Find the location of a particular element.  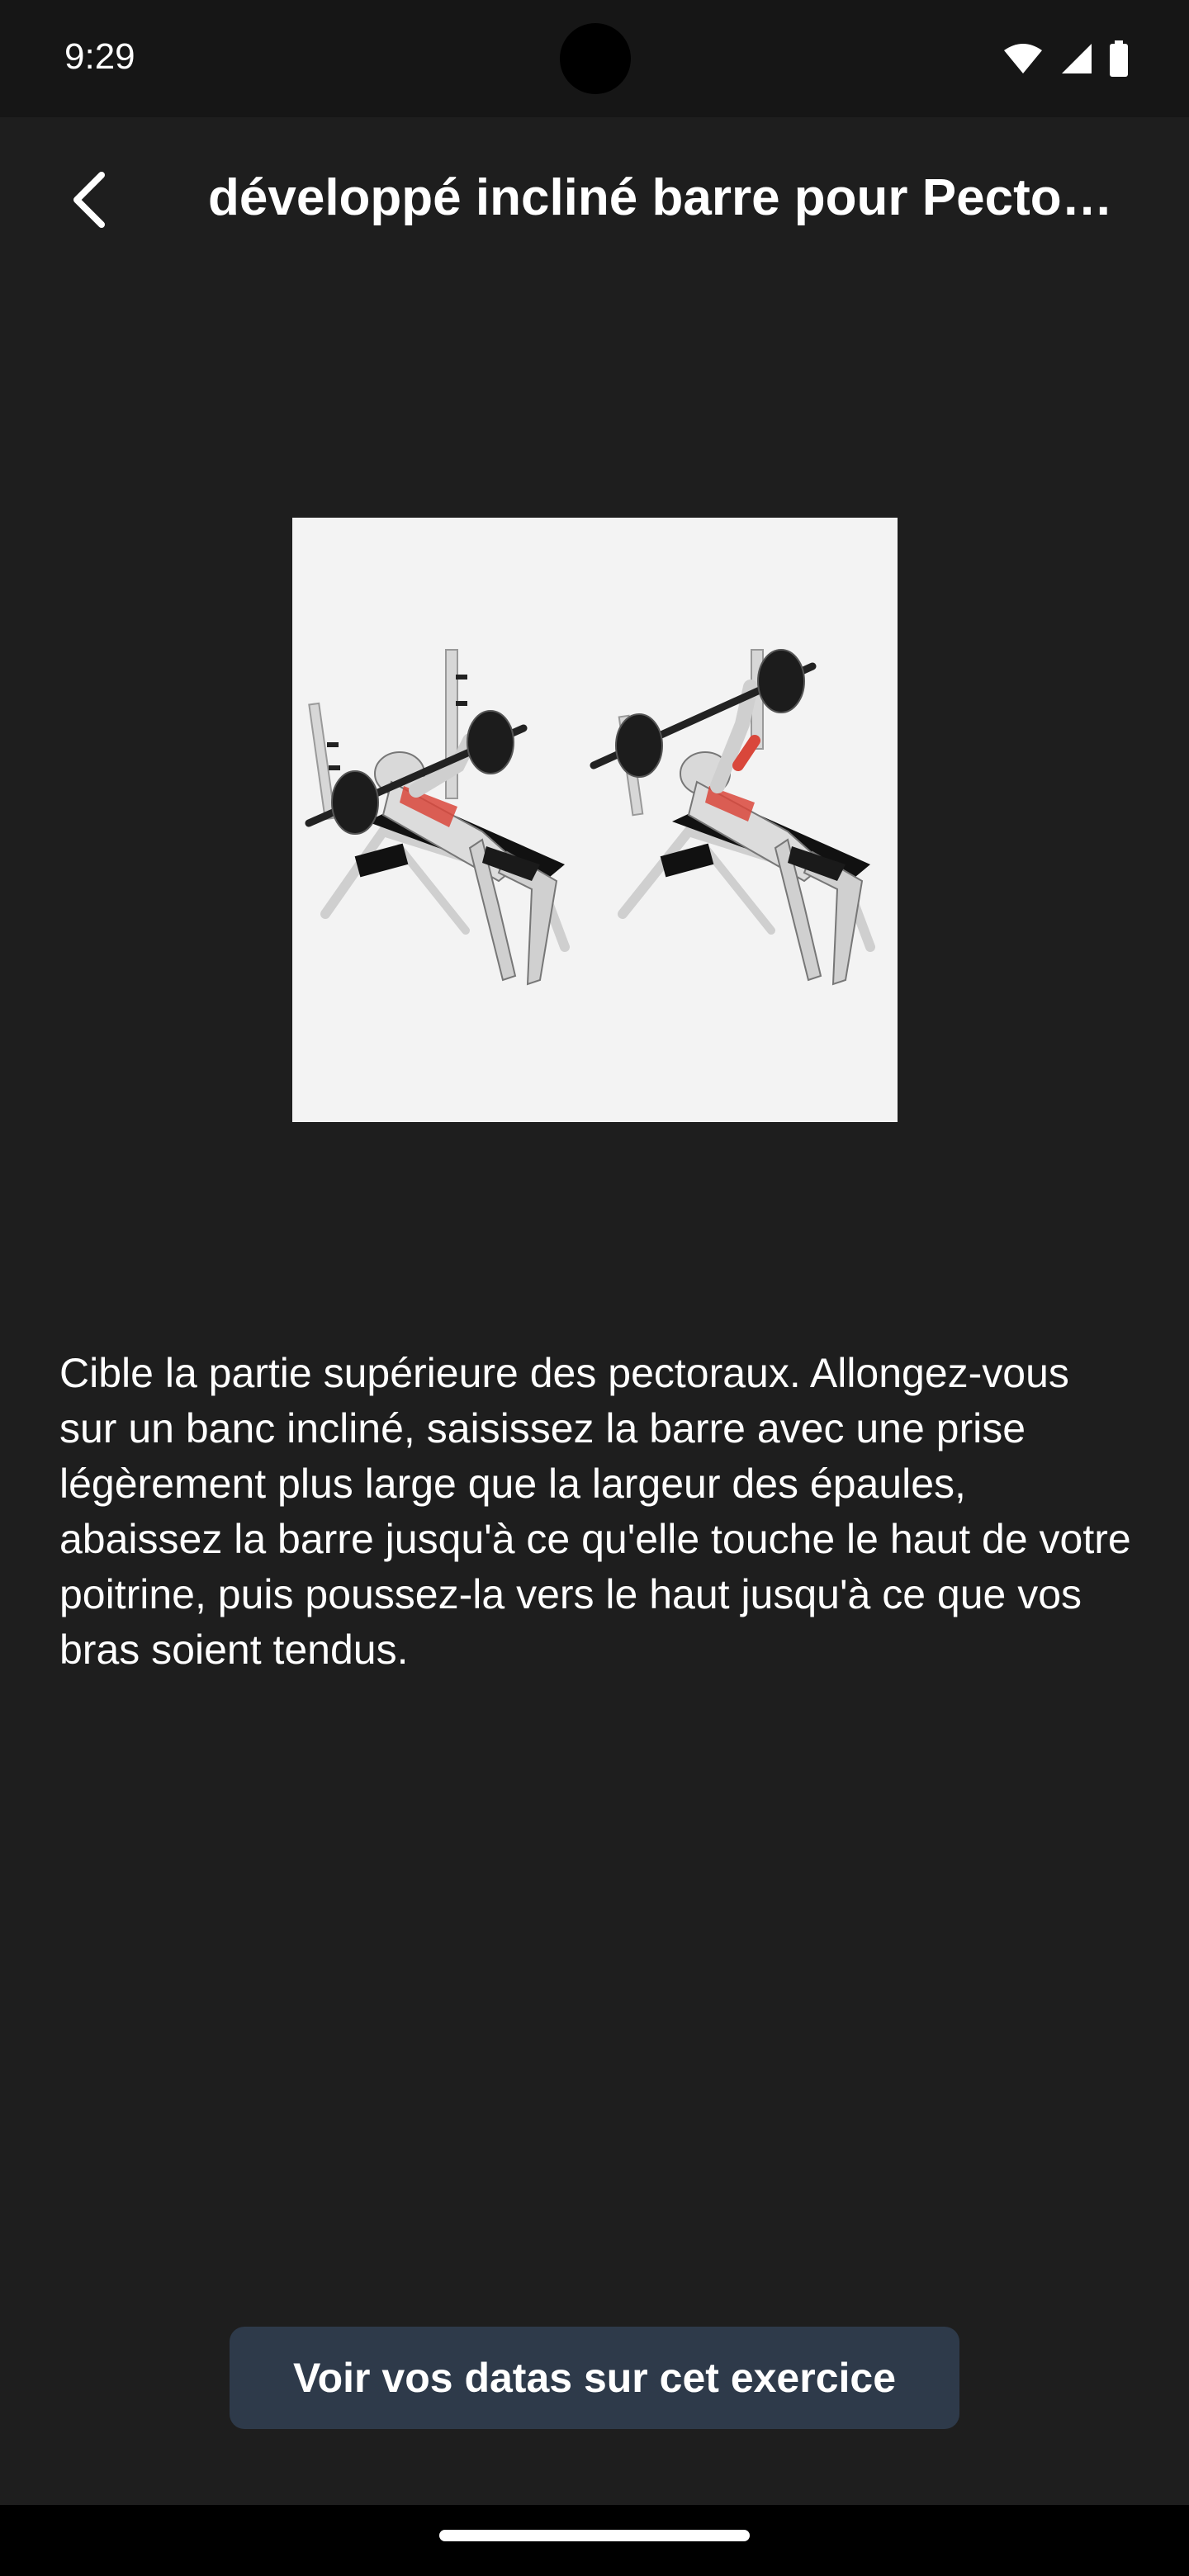

battery-icon is located at coordinates (1119, 58).